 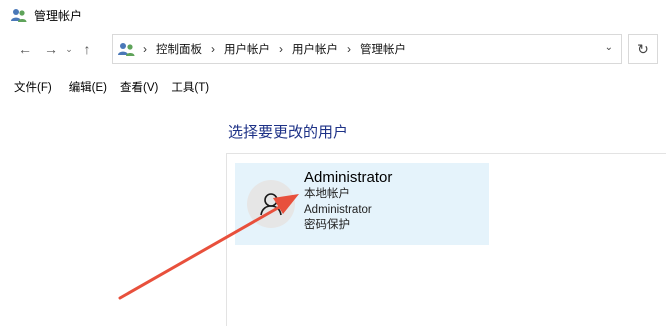 I want to click on page-heading: 选择要更改的用户, so click(x=288, y=132).